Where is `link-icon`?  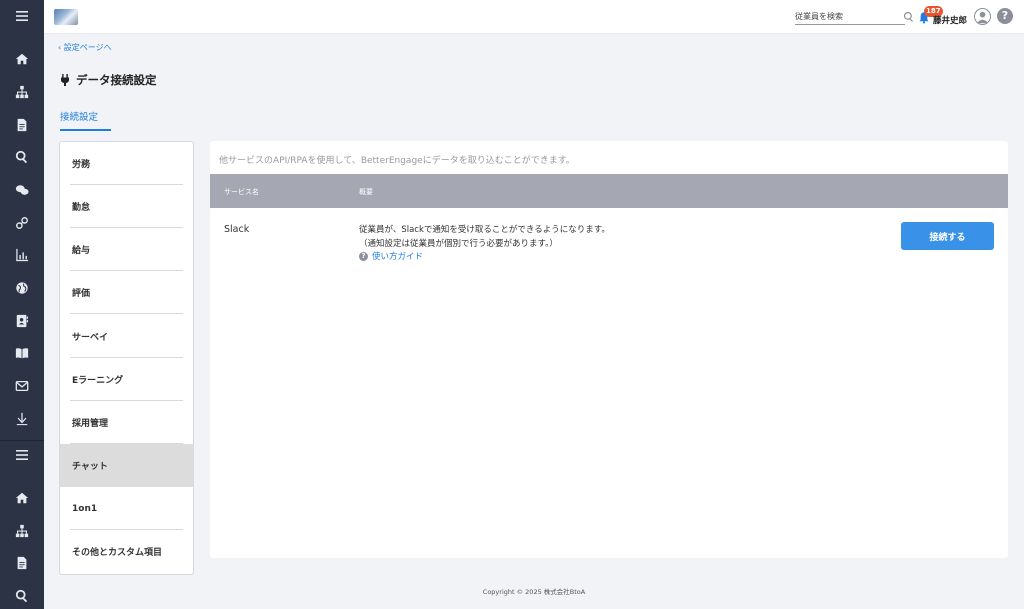 link-icon is located at coordinates (22, 223).